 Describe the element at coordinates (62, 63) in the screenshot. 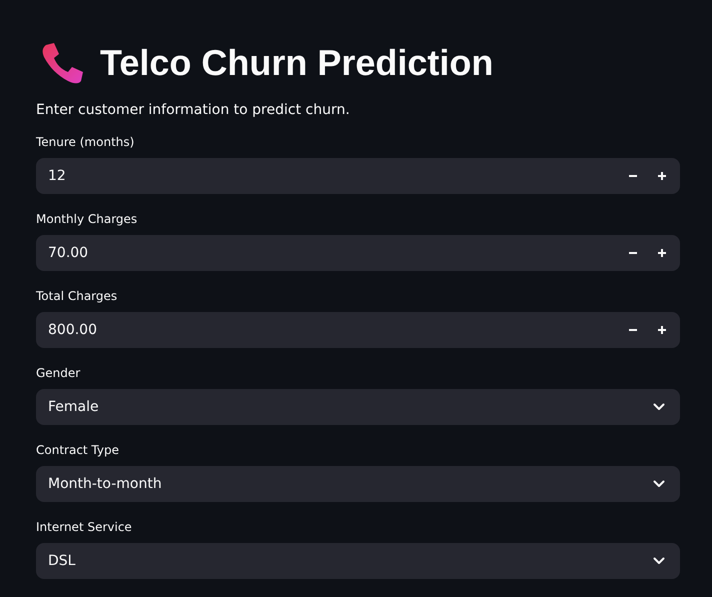

I see `phone-icon` at that location.